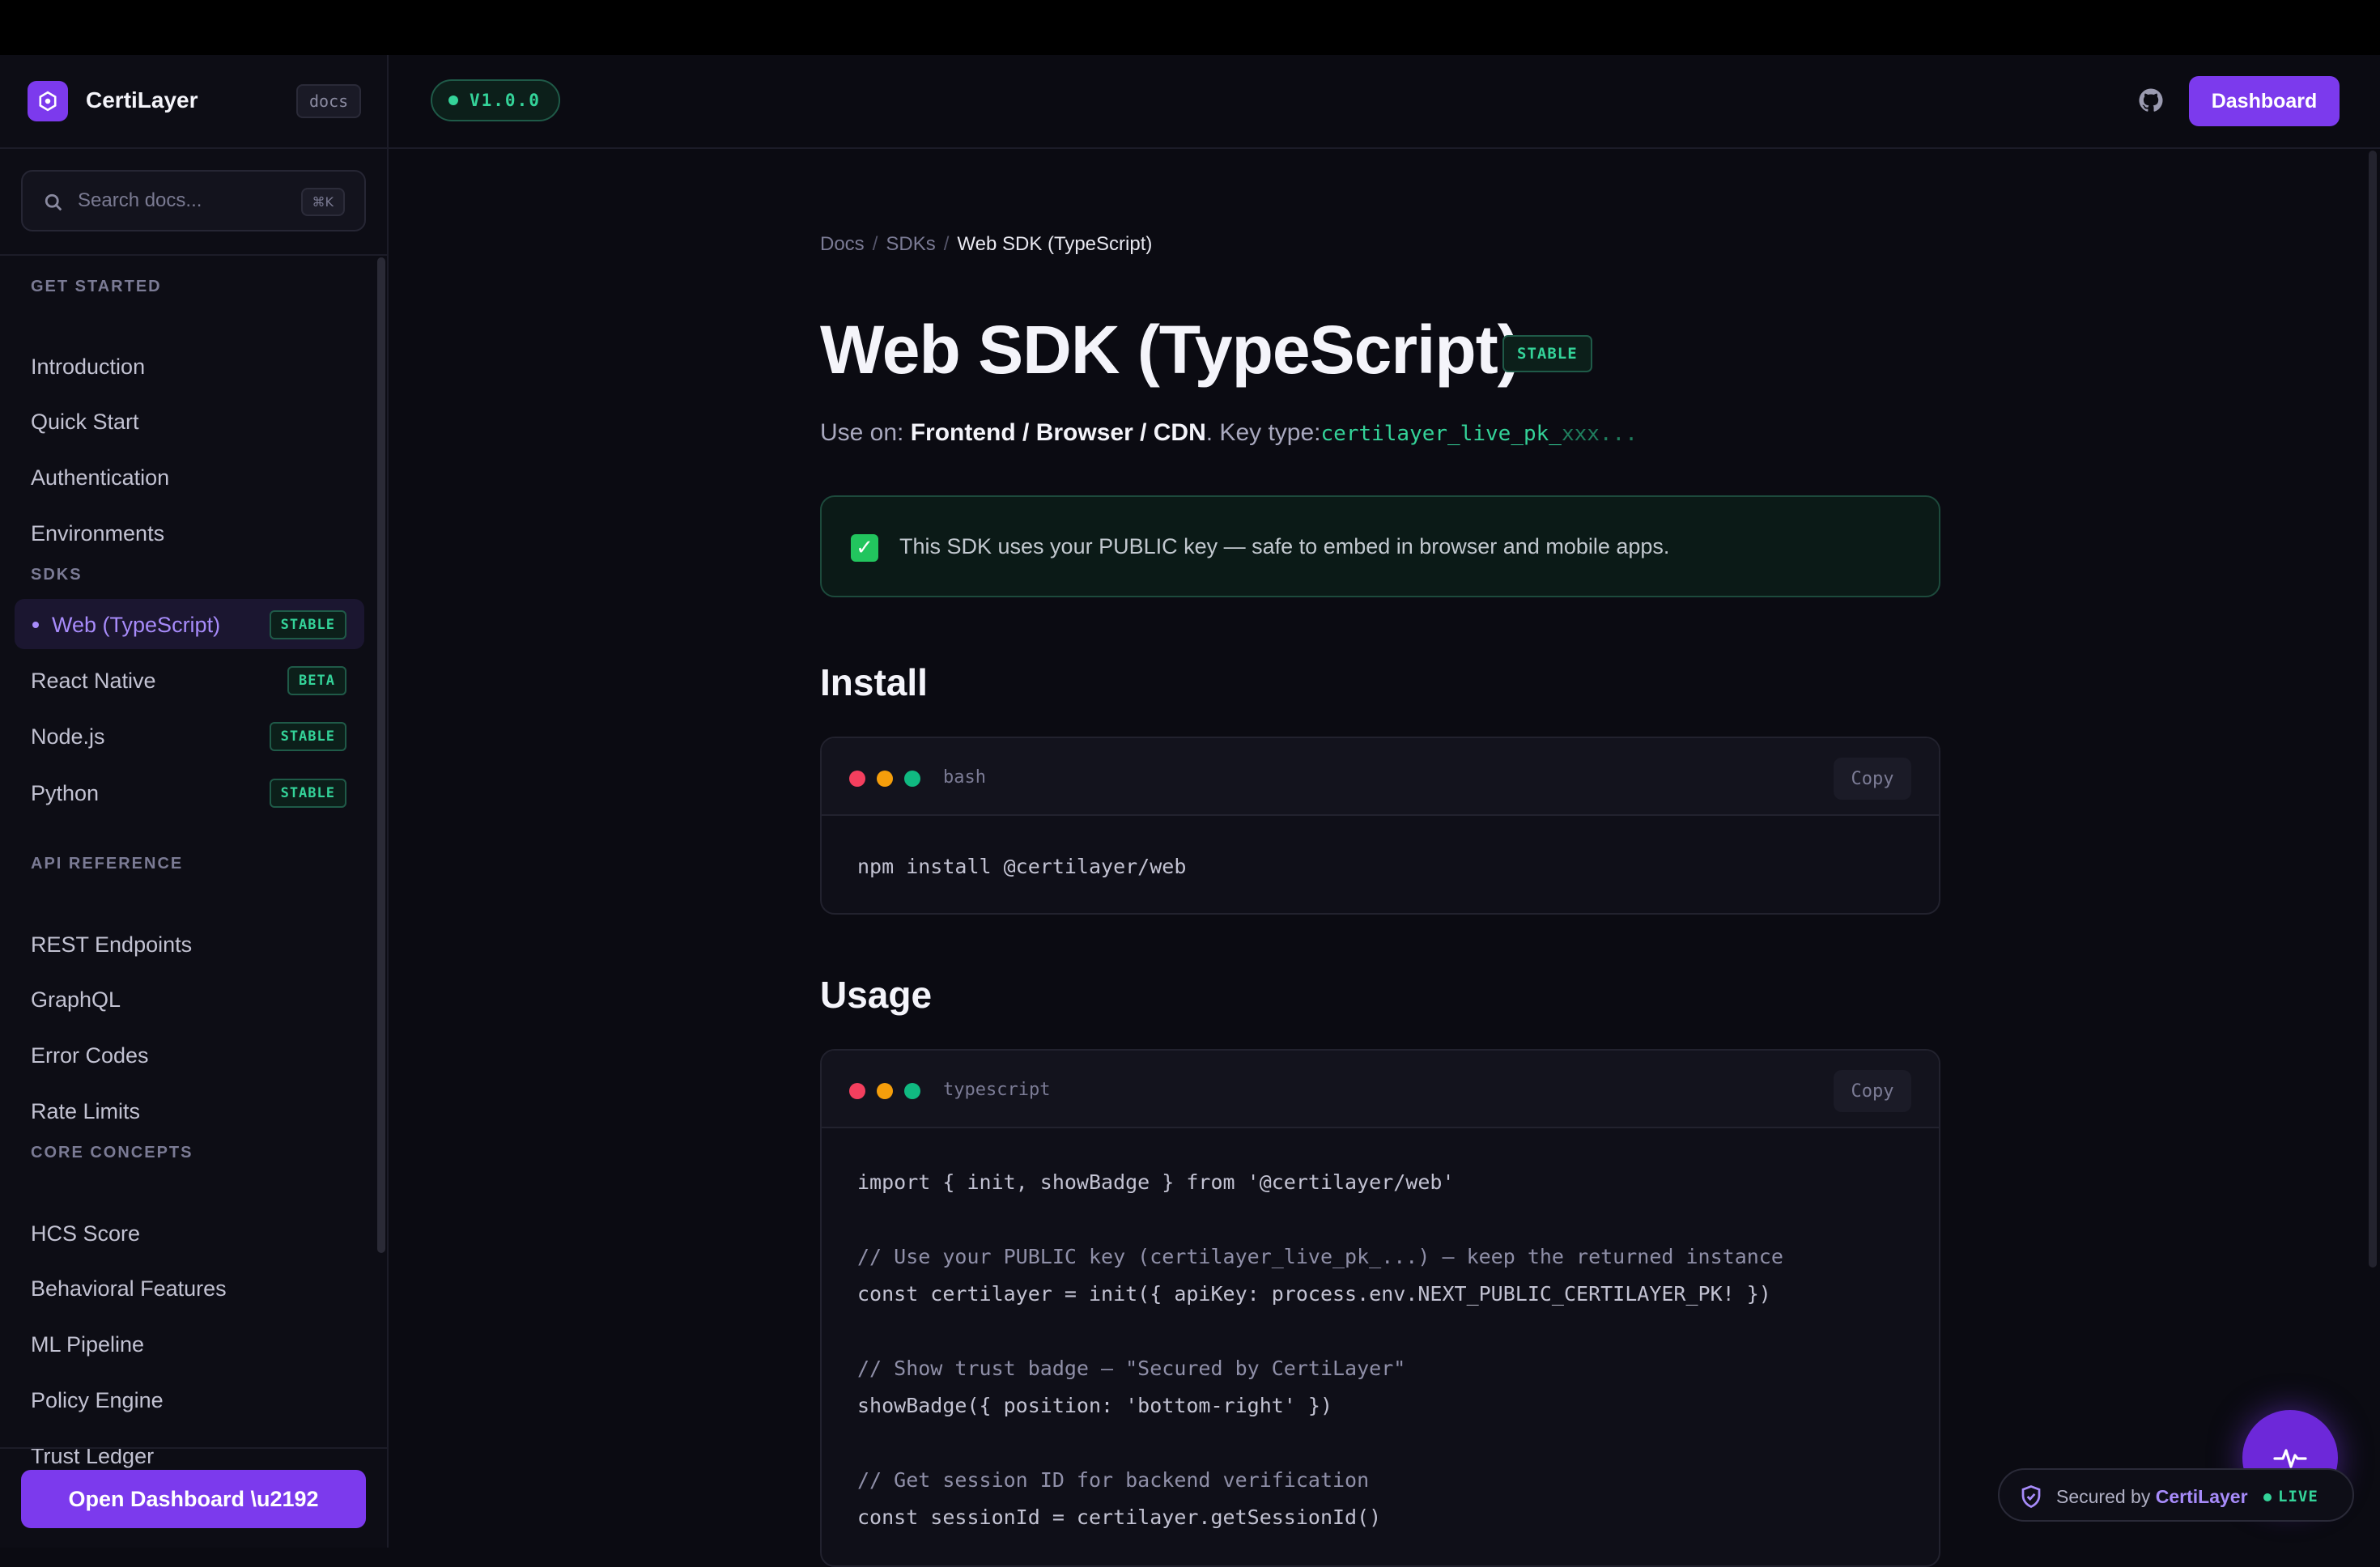  Describe the element at coordinates (189, 792) in the screenshot. I see `sidebar-item-python: Python STABLE` at that location.